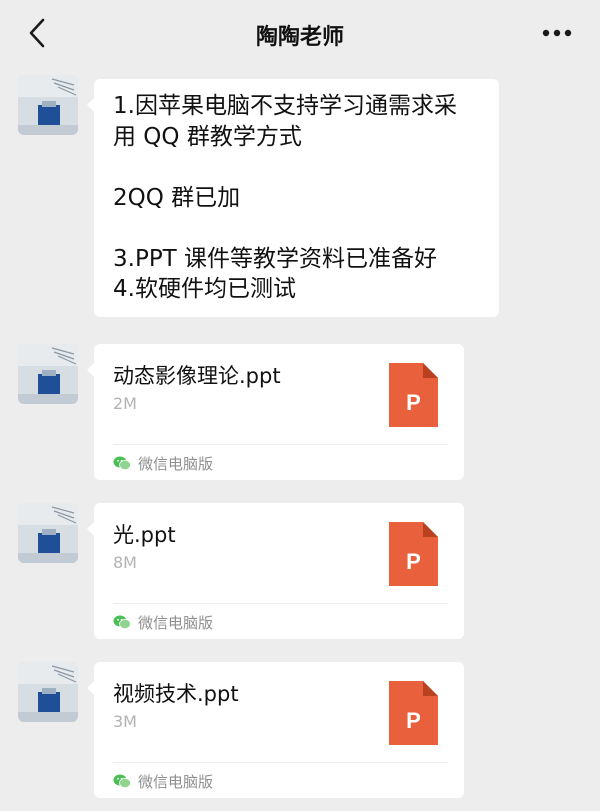 Image resolution: width=600 pixels, height=811 pixels. I want to click on file-size: 8M, so click(125, 562).